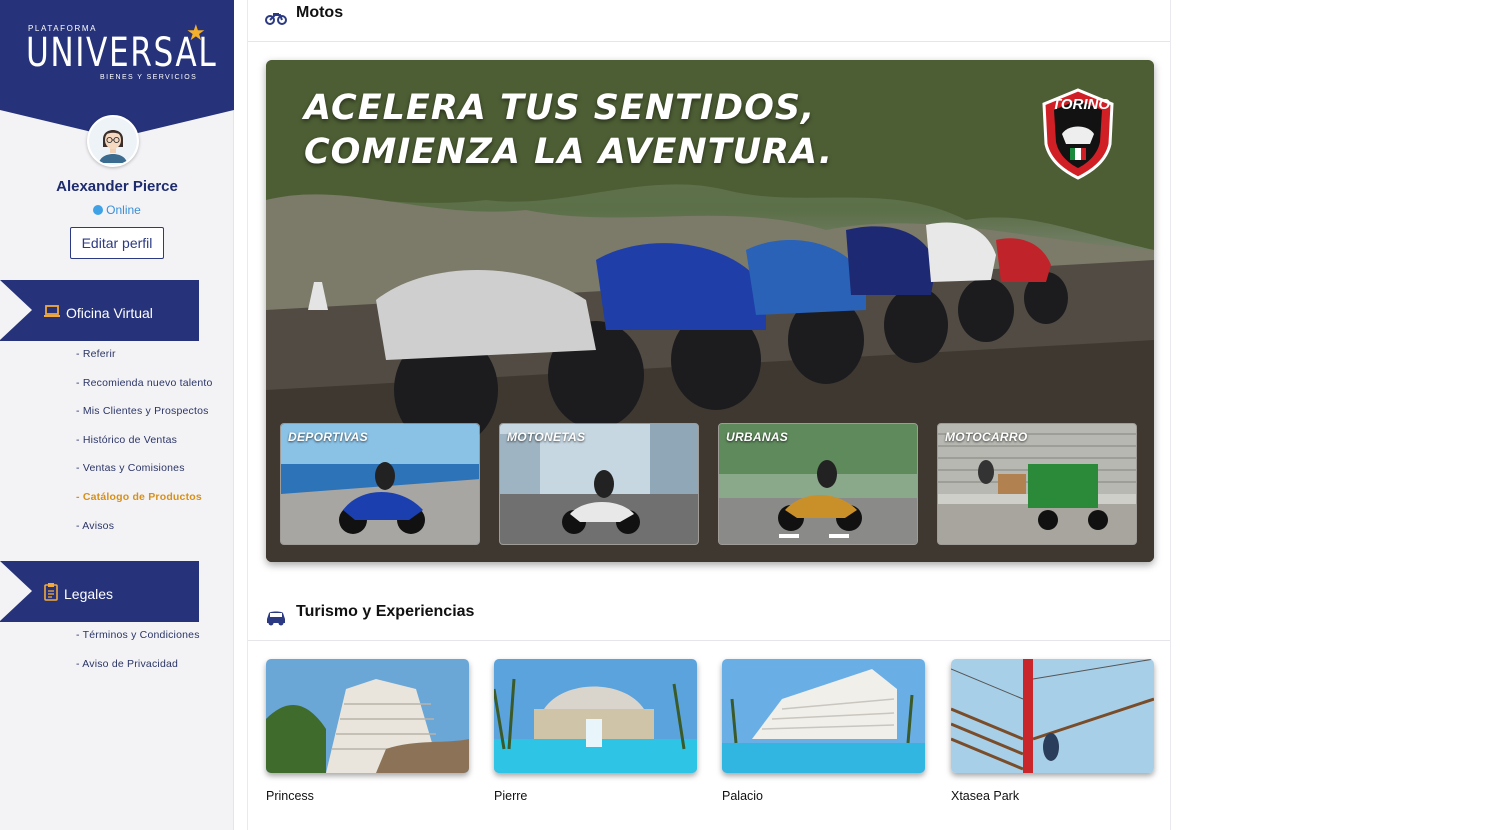 This screenshot has height=830, width=1500. Describe the element at coordinates (290, 796) in the screenshot. I see `place-name: Princess` at that location.